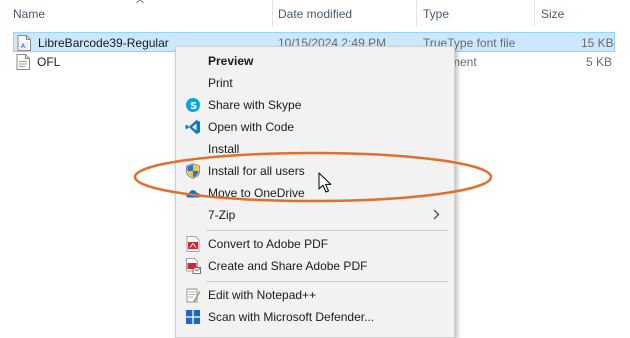 This screenshot has width=630, height=338. What do you see at coordinates (256, 171) in the screenshot?
I see `menu-item-label: Install for all users` at bounding box center [256, 171].